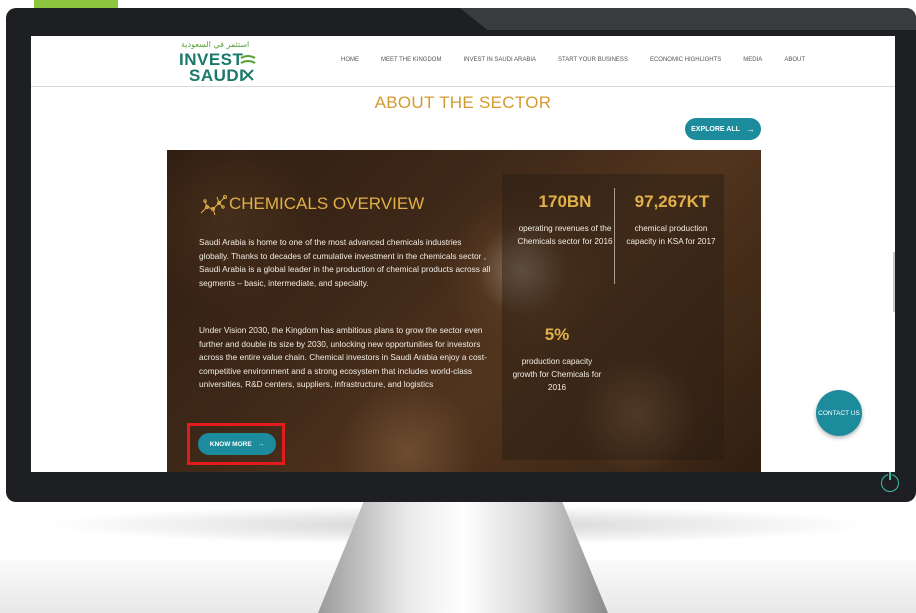 This screenshot has width=916, height=613. I want to click on nav-item-start-your-business: START YOUR BUSINESS, so click(593, 60).